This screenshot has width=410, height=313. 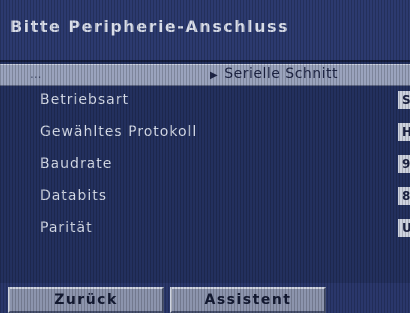 What do you see at coordinates (84, 100) in the screenshot?
I see `setting-label: Betriebsart` at bounding box center [84, 100].